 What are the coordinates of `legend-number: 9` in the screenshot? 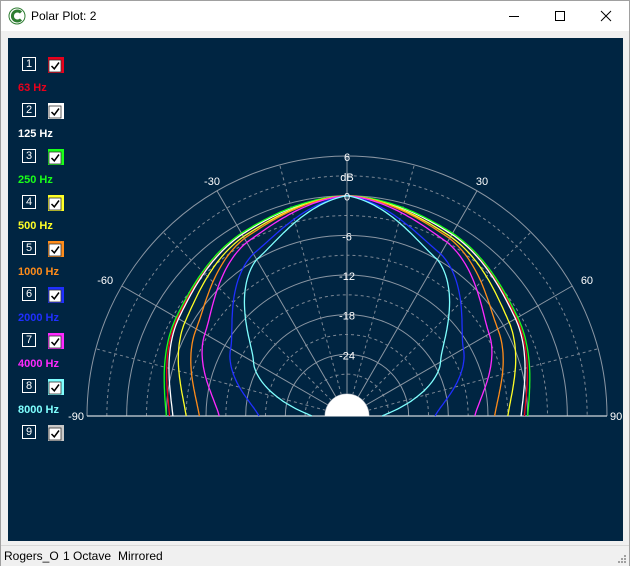 It's located at (29, 432).